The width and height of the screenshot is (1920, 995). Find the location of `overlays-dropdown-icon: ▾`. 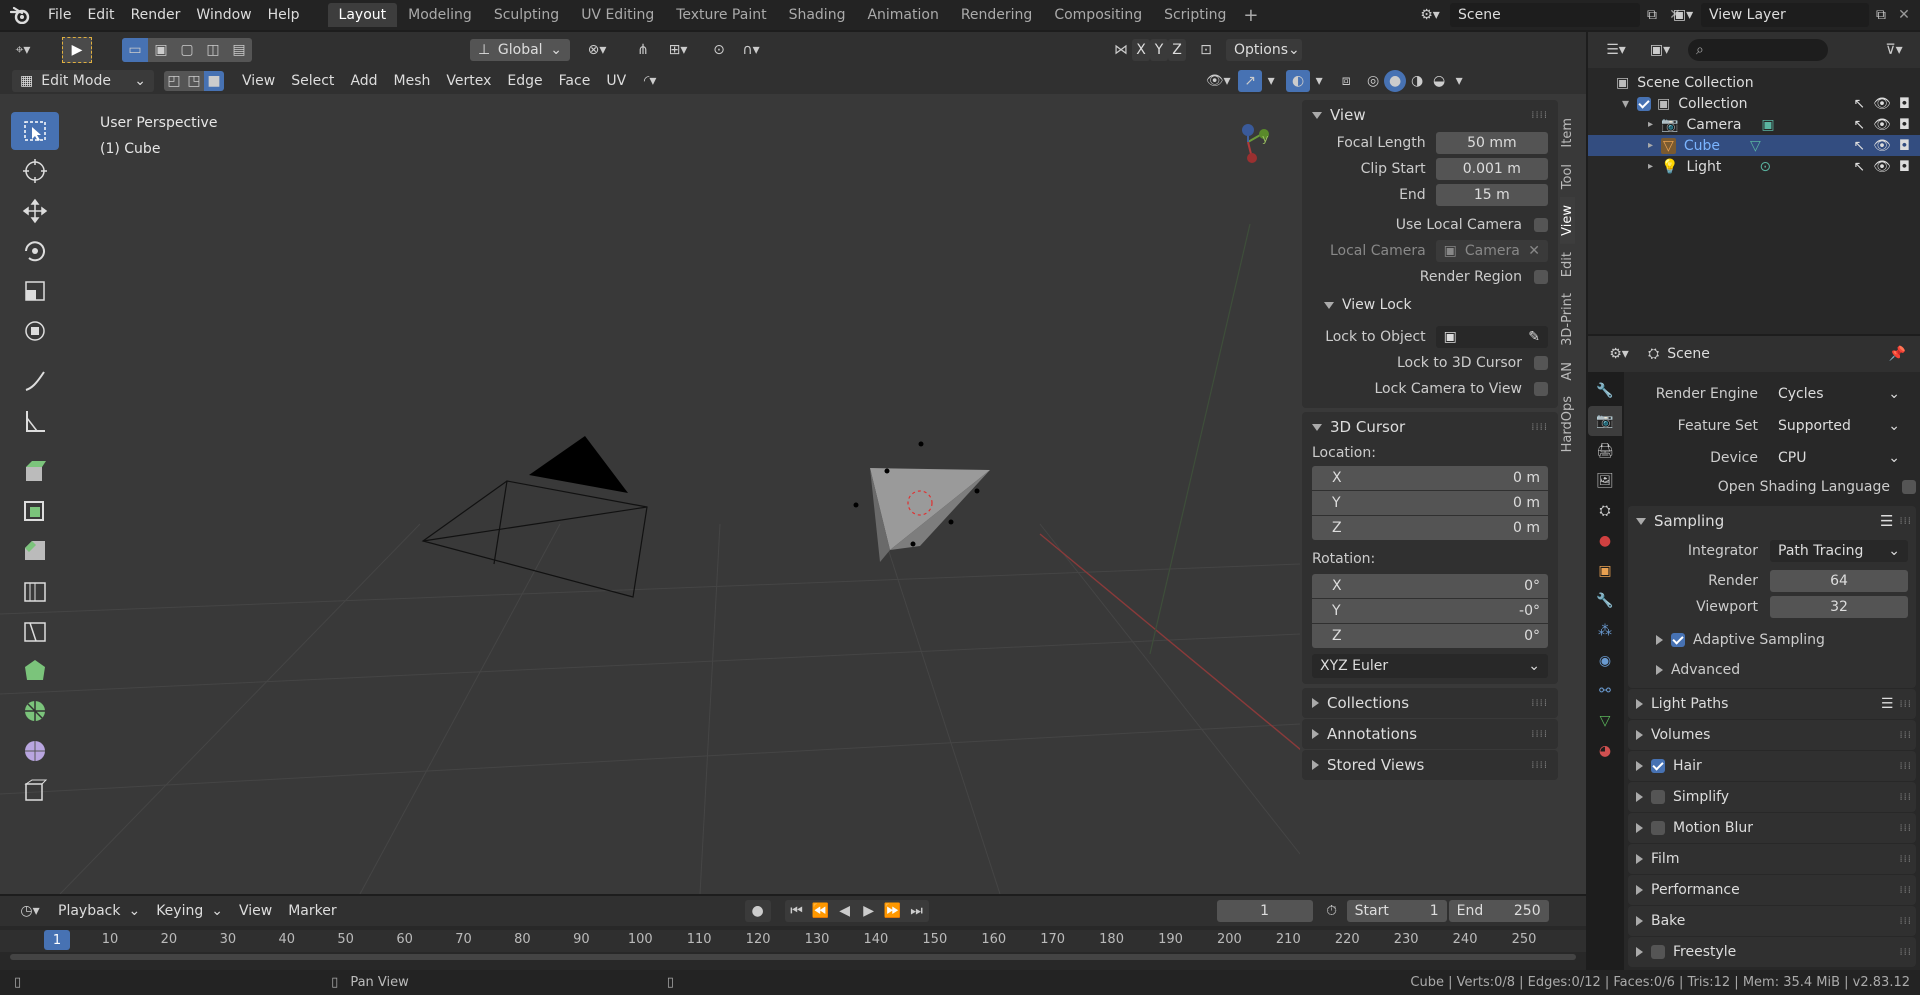

overlays-dropdown-icon: ▾ is located at coordinates (1319, 81).